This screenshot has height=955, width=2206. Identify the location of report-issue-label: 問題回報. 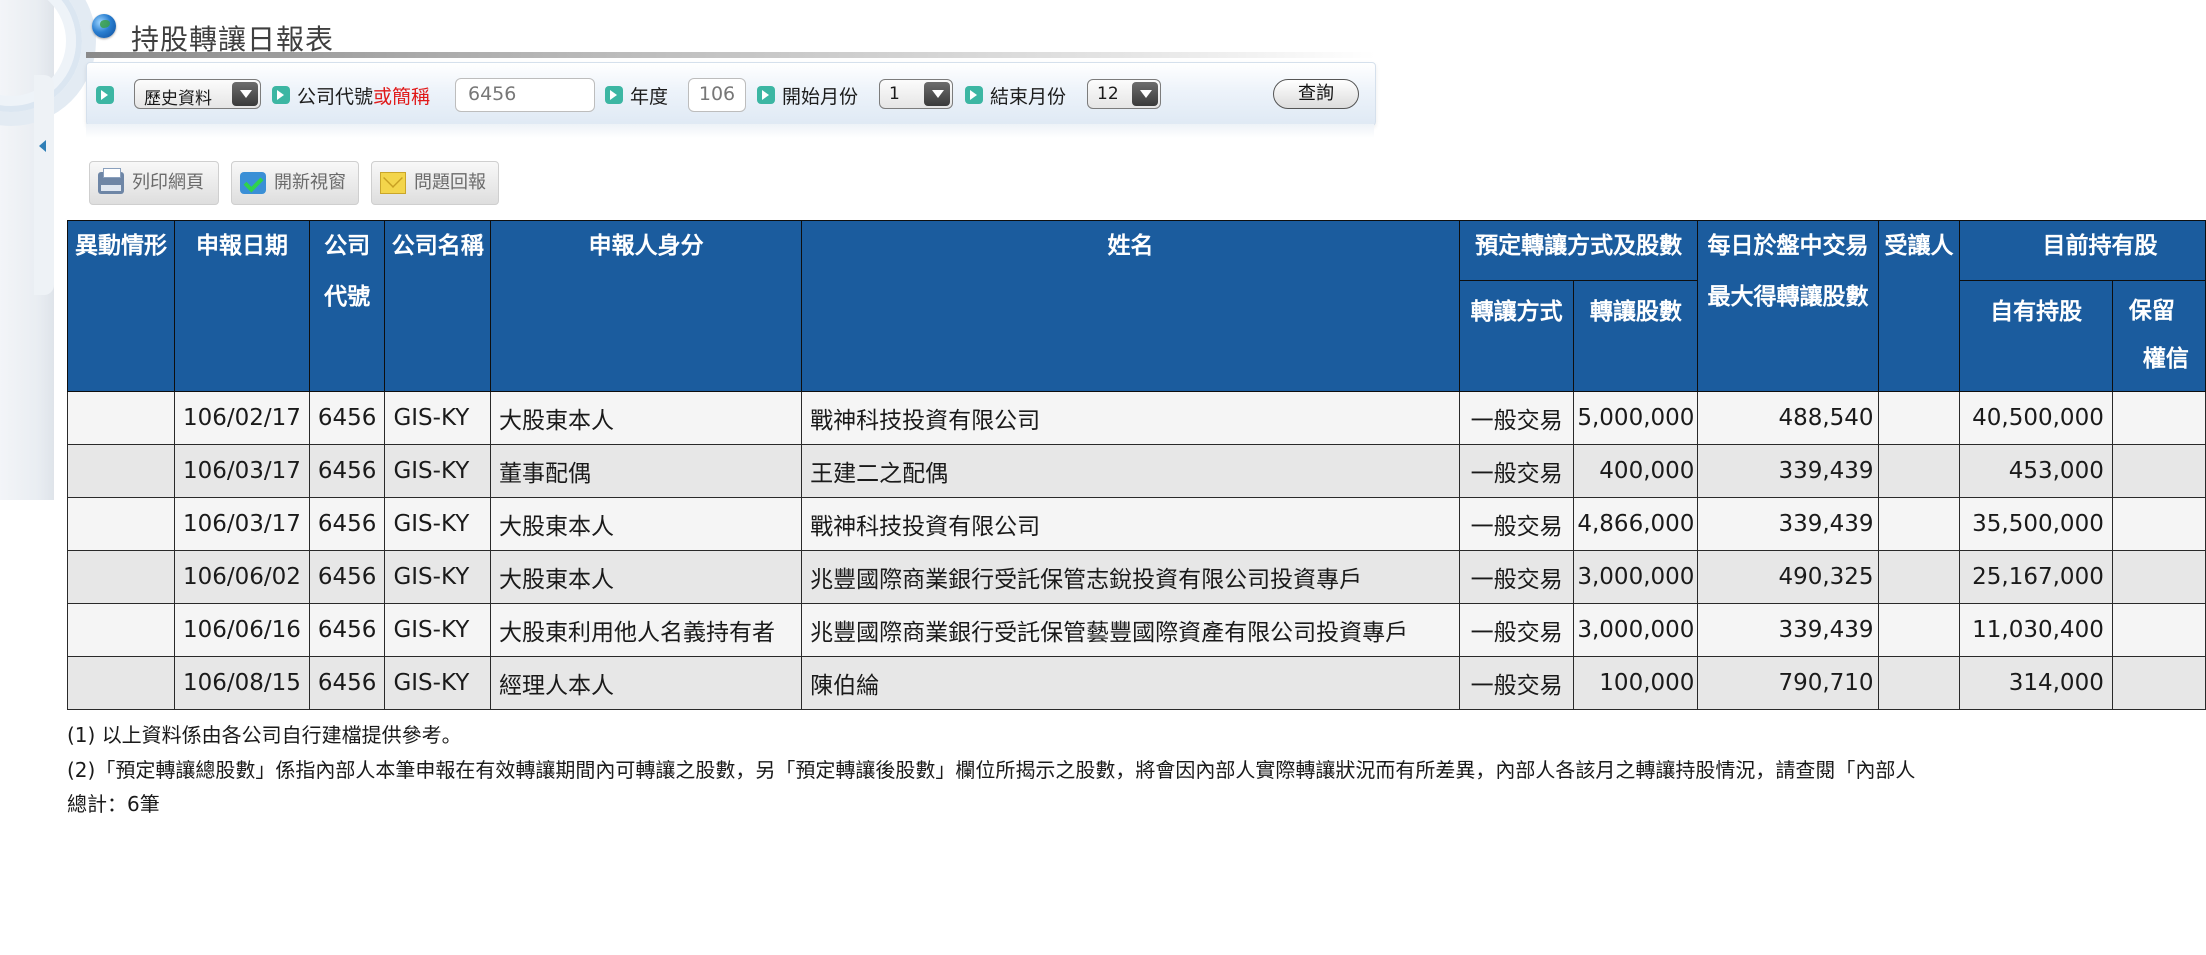
(450, 182).